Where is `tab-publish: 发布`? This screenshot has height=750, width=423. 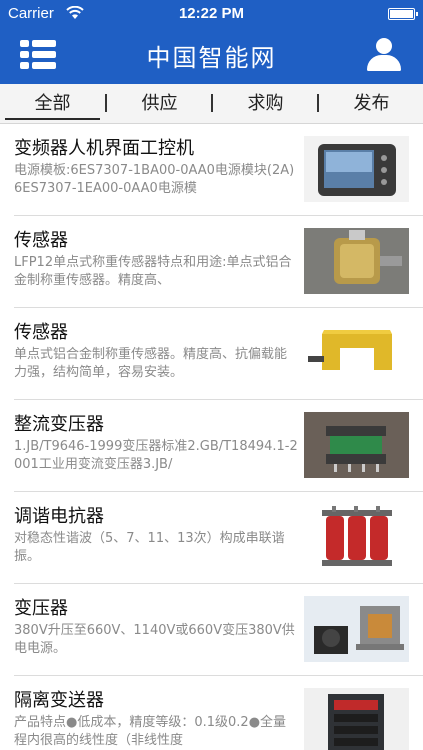 tab-publish: 发布 is located at coordinates (371, 104).